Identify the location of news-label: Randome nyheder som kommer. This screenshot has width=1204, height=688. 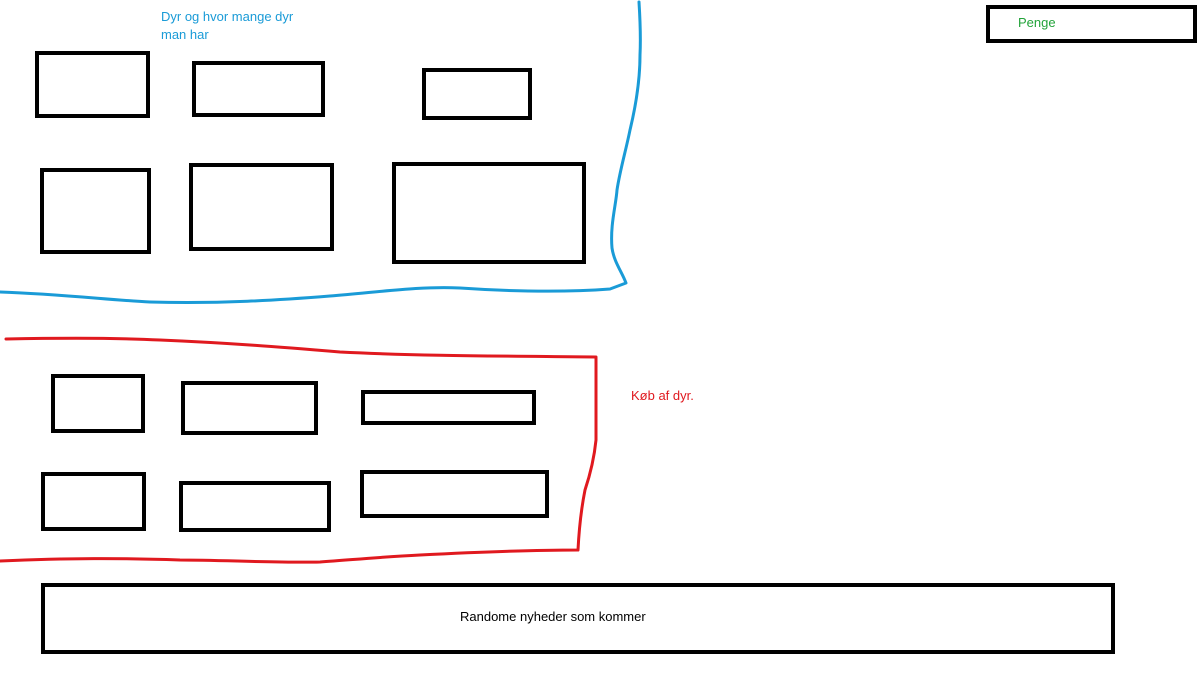
(553, 616).